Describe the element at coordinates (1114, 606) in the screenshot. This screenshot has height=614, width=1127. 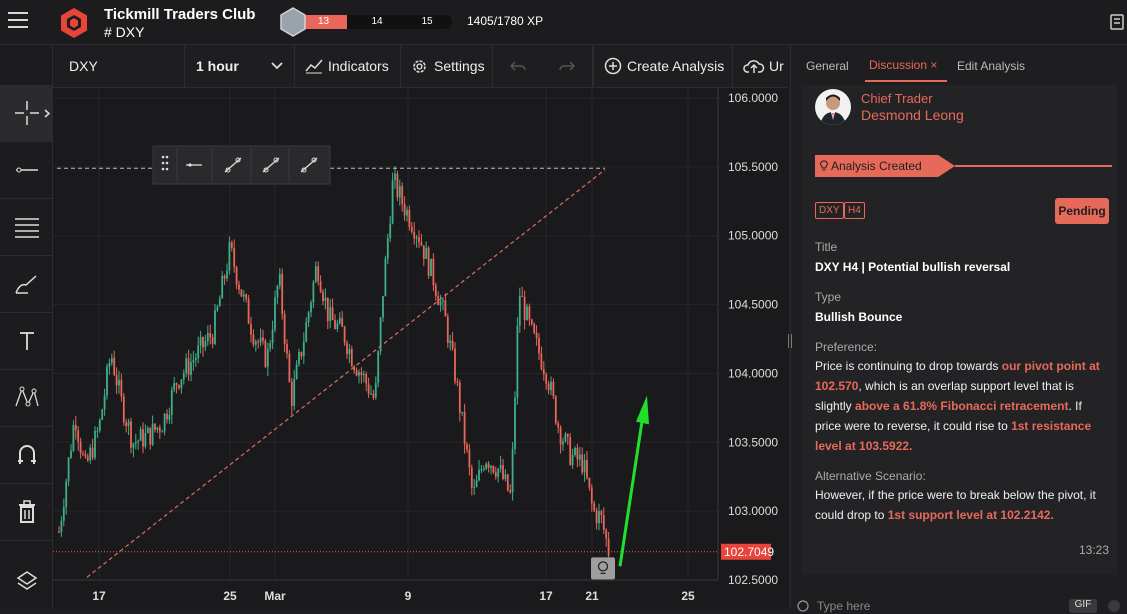
I see `attach-icon` at that location.